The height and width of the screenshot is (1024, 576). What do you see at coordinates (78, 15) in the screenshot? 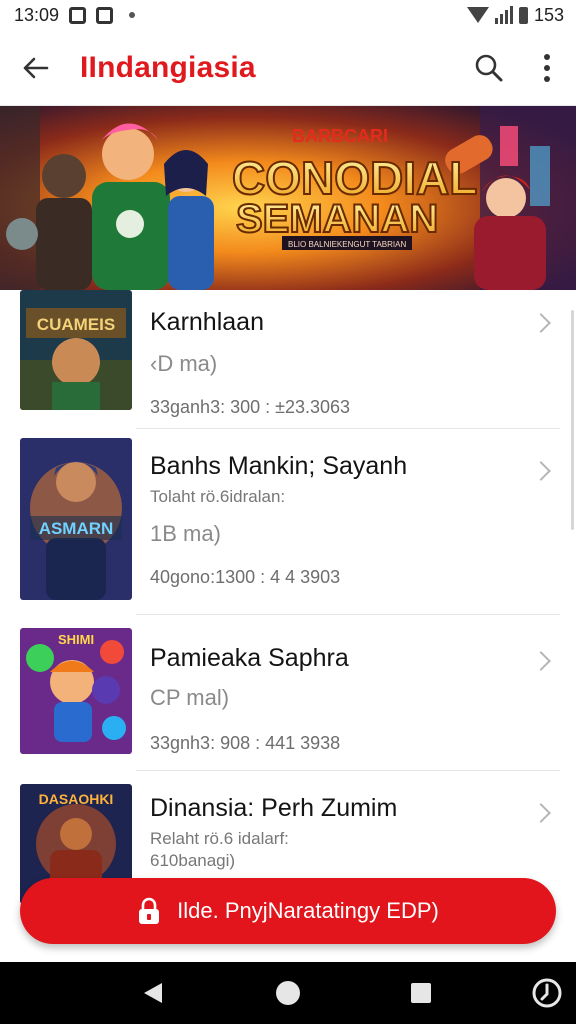
I see `notification-box-icon` at bounding box center [78, 15].